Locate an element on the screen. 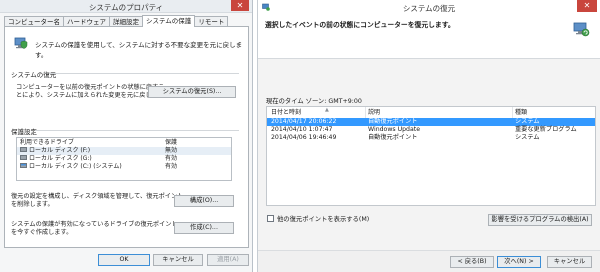 The height and width of the screenshot is (272, 600). show-more-label: 他の復元ポイントを表示する(M) is located at coordinates (323, 219).